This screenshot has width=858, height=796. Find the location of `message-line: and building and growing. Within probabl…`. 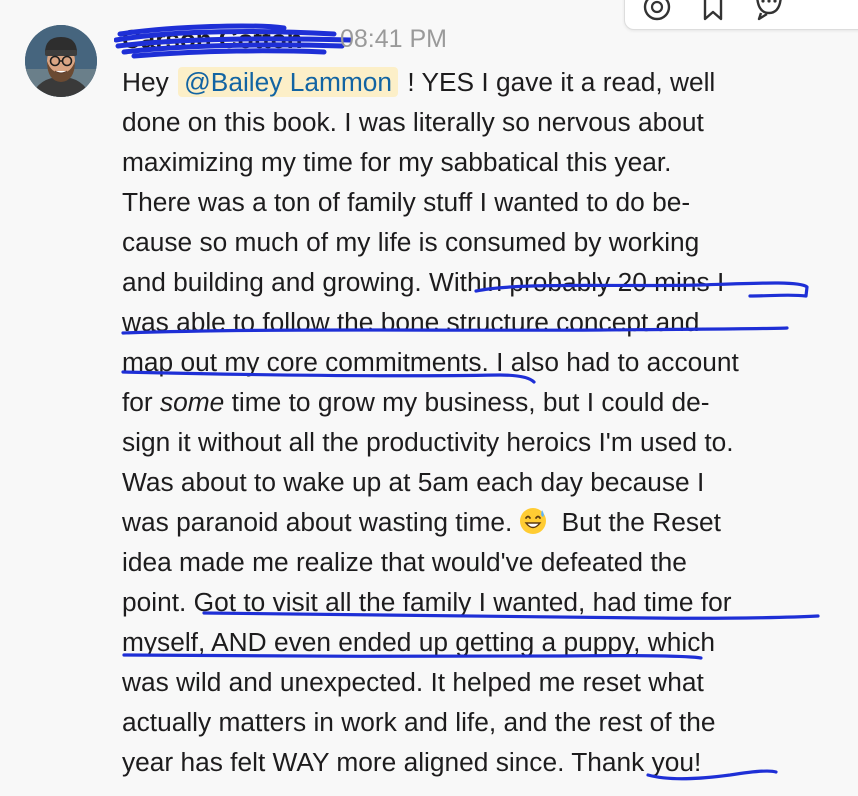

message-line: and building and growing. Within probabl… is located at coordinates (423, 282).